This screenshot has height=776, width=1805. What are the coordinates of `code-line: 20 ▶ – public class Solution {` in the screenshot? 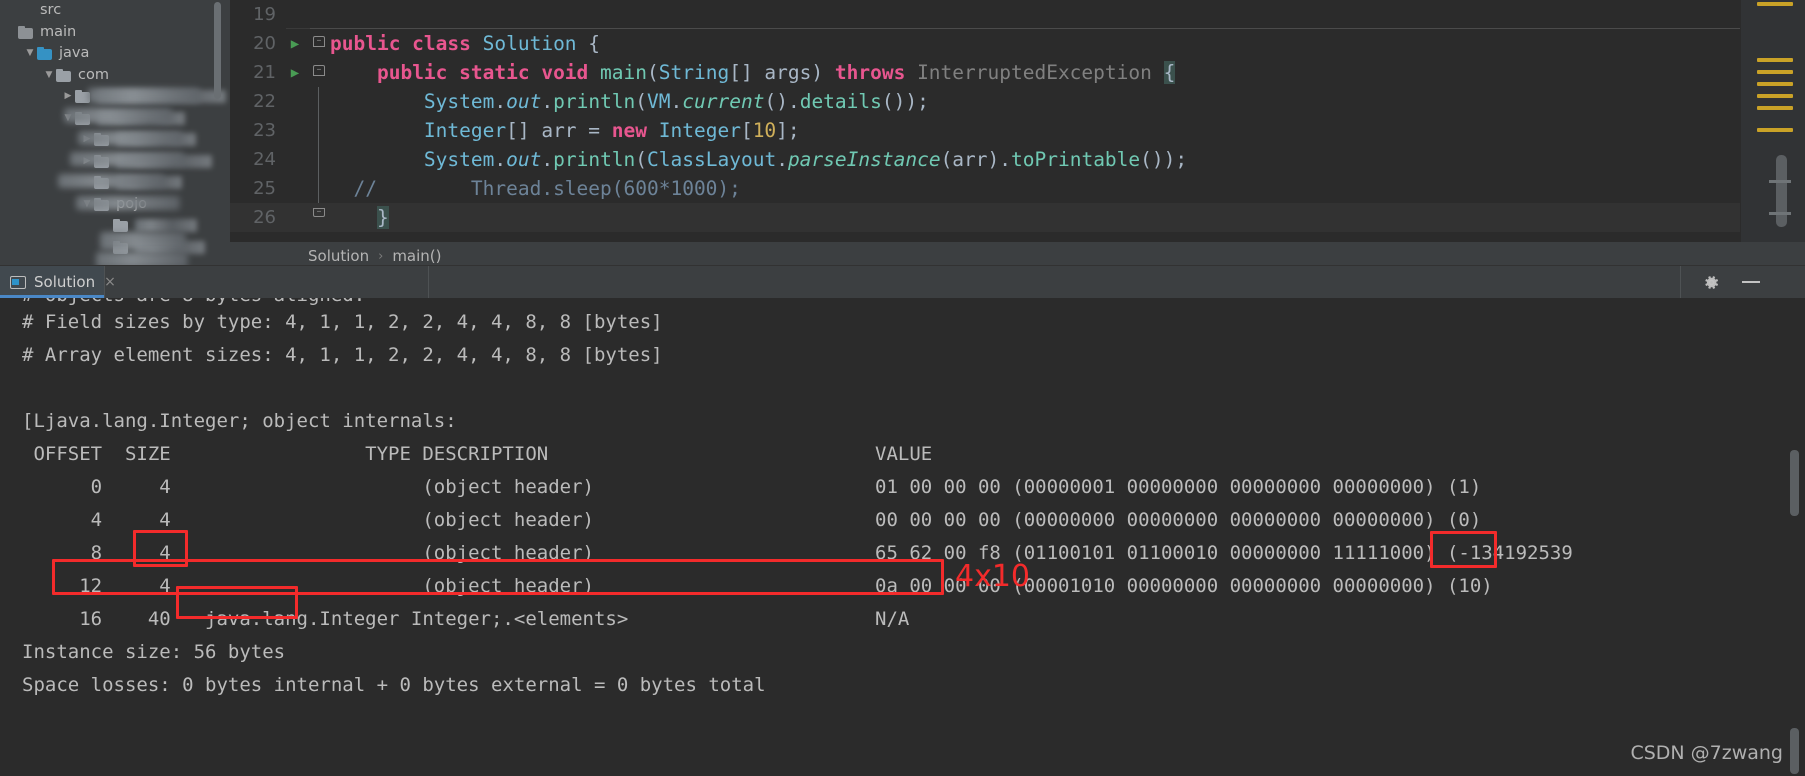 It's located at (1017, 43).